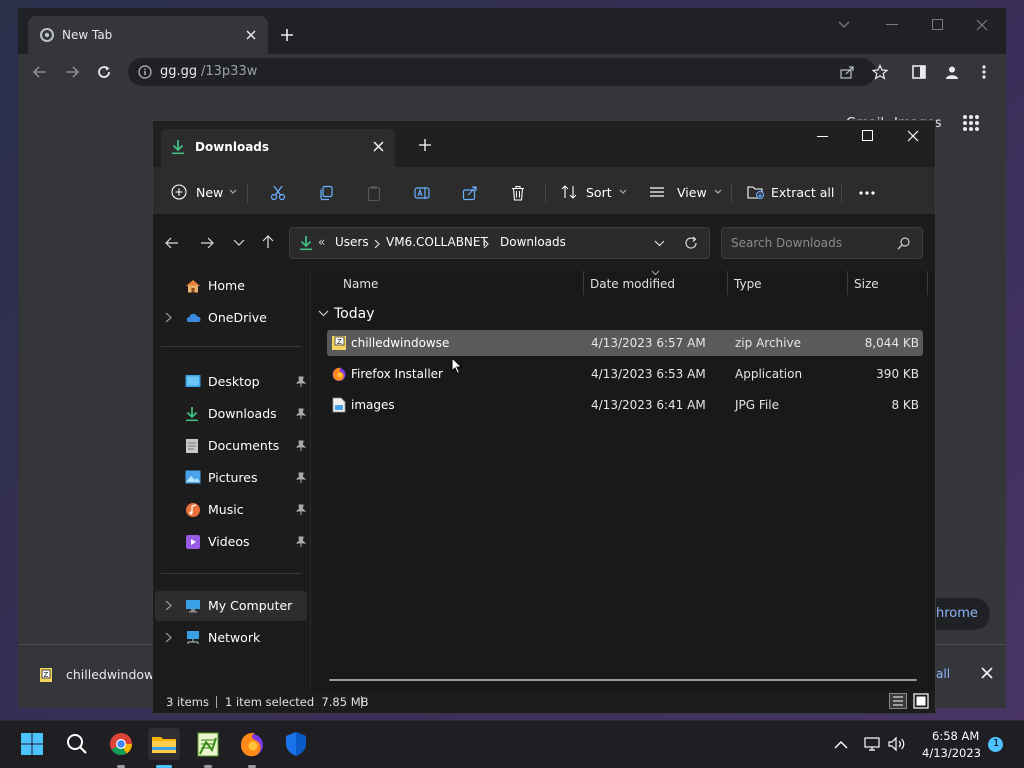  Describe the element at coordinates (502, 72) in the screenshot. I see `address-bar: gg.gg /13p33w` at that location.